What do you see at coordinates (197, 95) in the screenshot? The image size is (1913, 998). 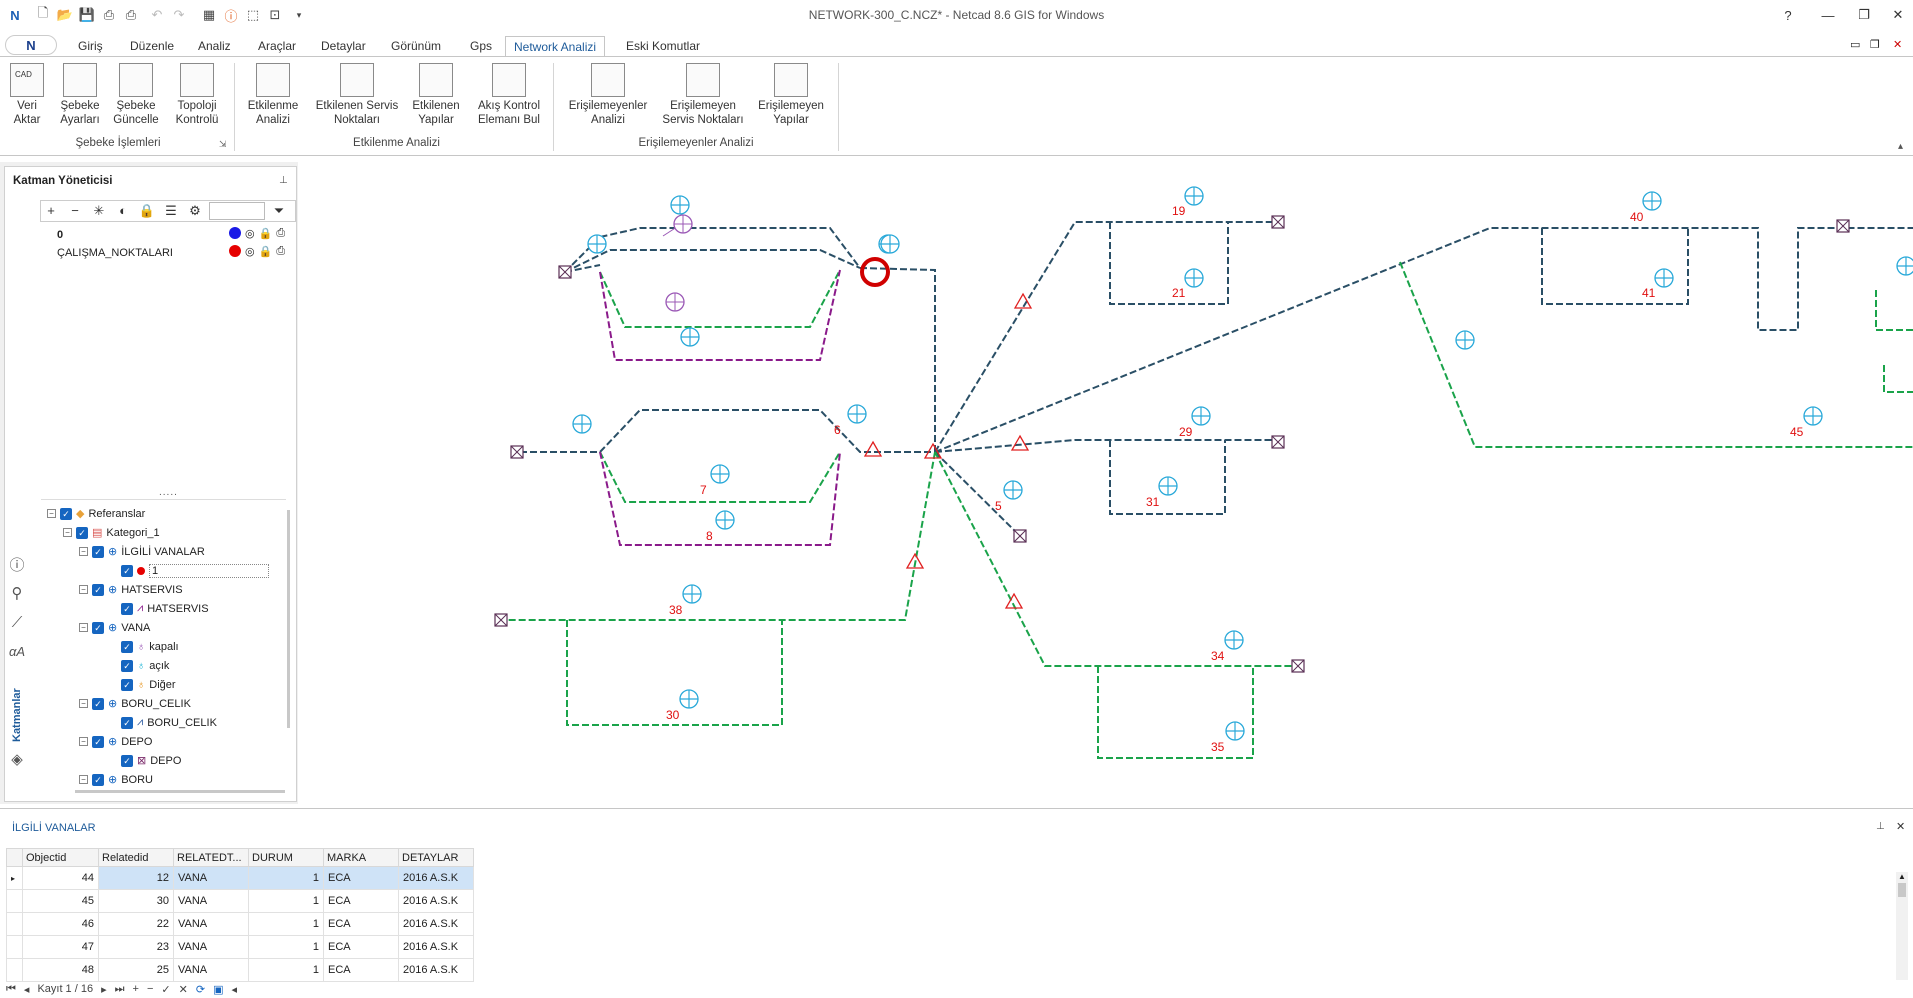 I see `topoloji-kontrolu-button: Topoloji Kontrolü` at bounding box center [197, 95].